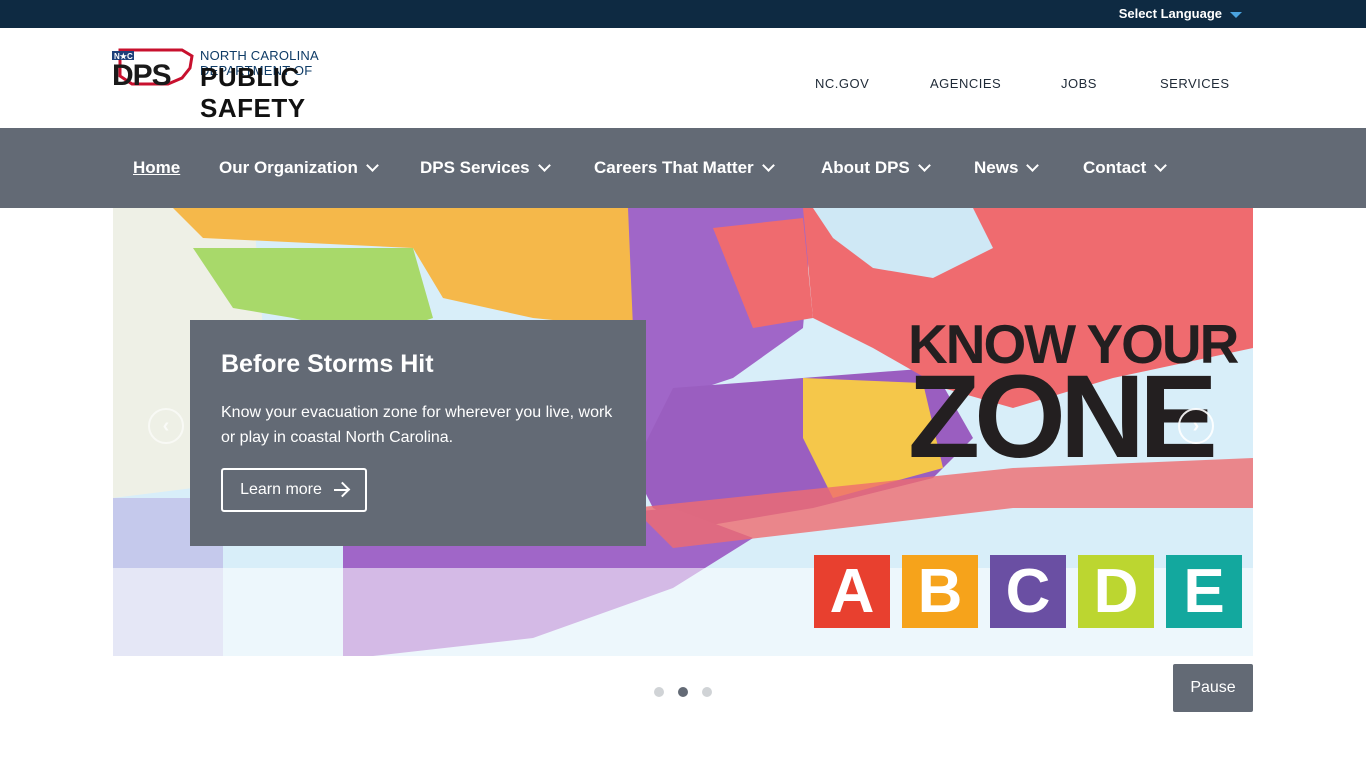 This screenshot has height=768, width=1366. I want to click on zone-tile-d: D, so click(1116, 591).